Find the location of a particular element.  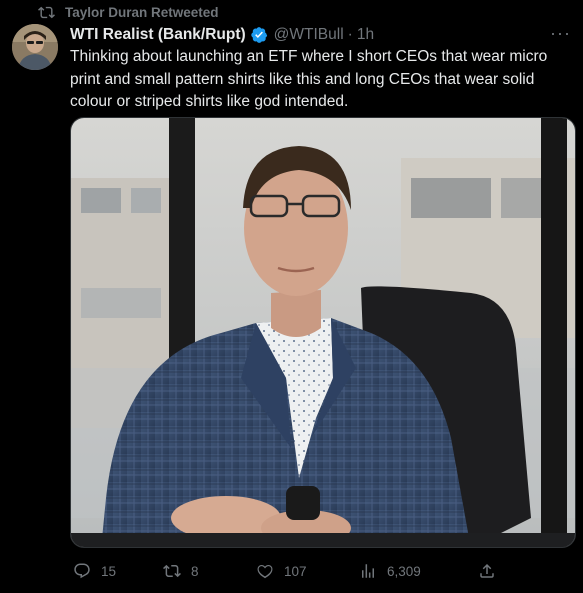

share-button is located at coordinates (487, 571).